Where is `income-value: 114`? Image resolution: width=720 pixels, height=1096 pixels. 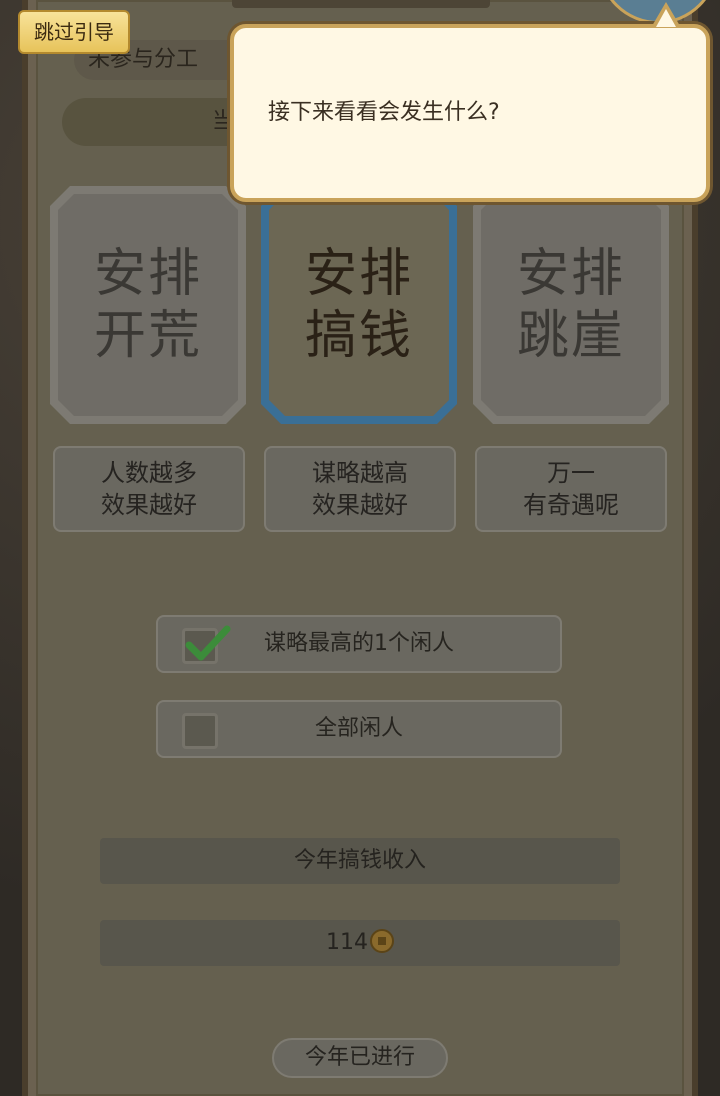 income-value: 114 is located at coordinates (347, 942).